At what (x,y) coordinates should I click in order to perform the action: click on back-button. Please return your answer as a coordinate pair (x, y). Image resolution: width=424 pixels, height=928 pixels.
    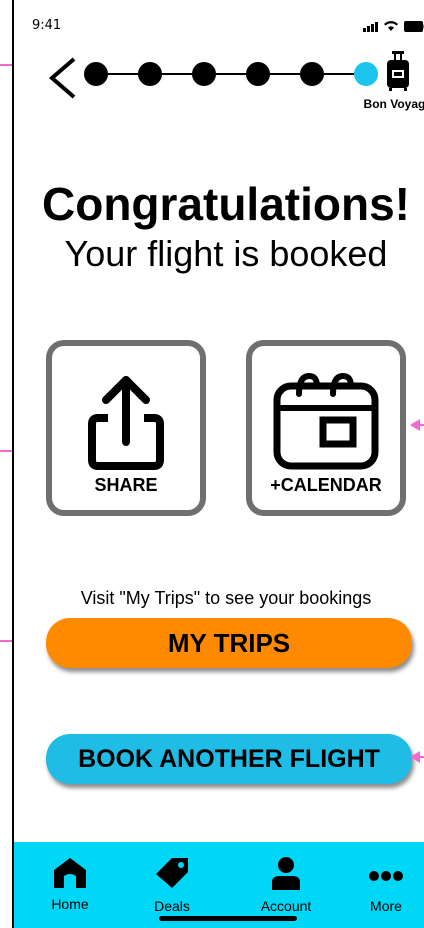
    Looking at the image, I should click on (62, 78).